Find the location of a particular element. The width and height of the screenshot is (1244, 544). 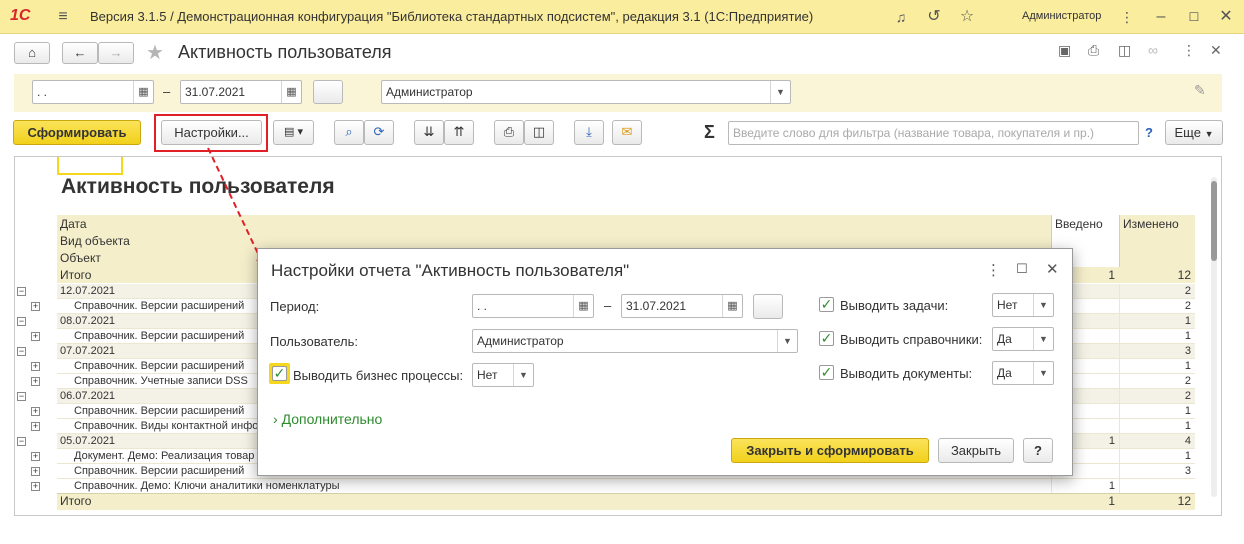

tasks-select: Нет ▼ is located at coordinates (1023, 305).